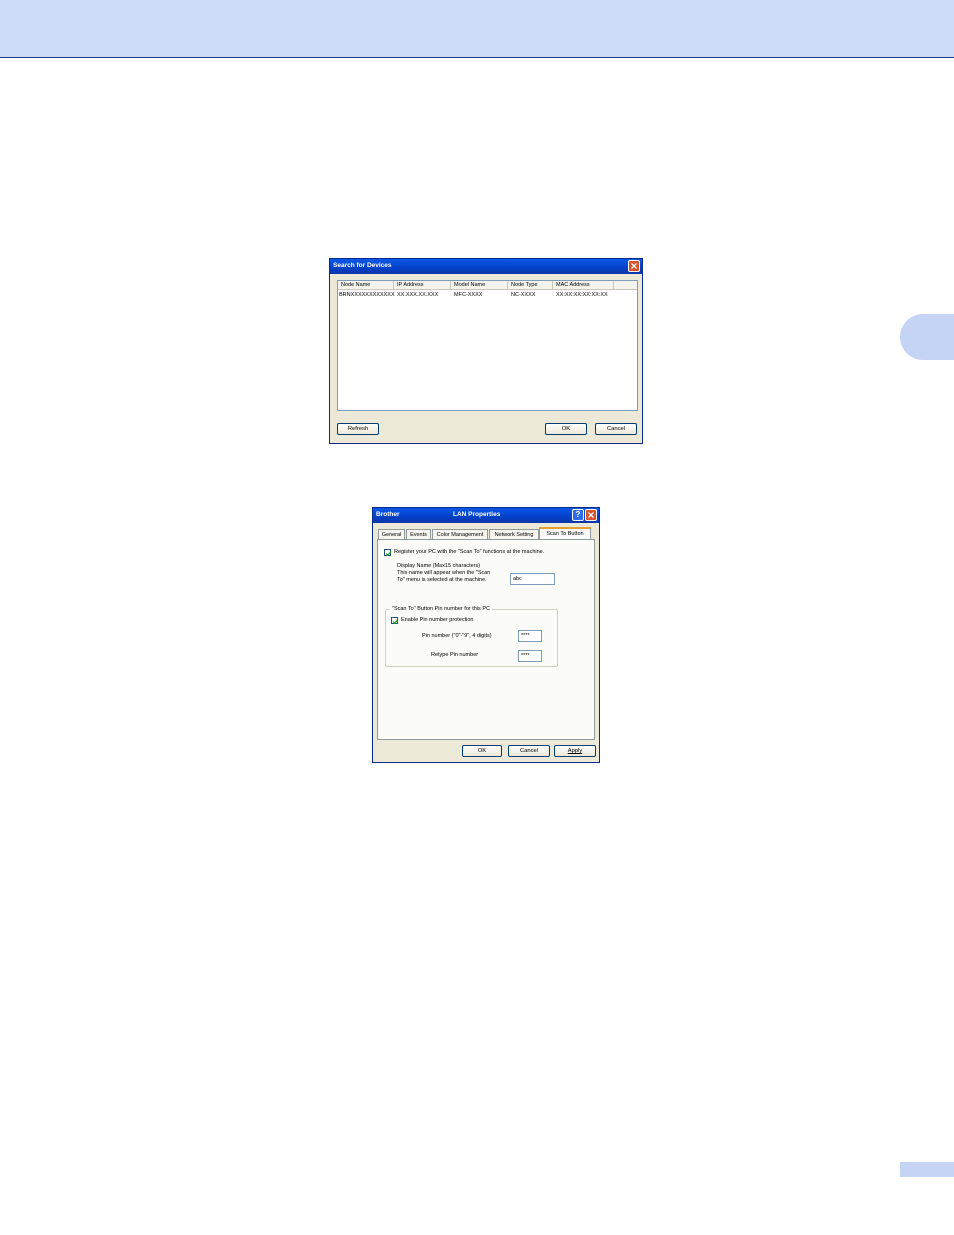 Image resolution: width=954 pixels, height=1235 pixels. Describe the element at coordinates (532, 579) in the screenshot. I see `display-name-input: abc` at that location.